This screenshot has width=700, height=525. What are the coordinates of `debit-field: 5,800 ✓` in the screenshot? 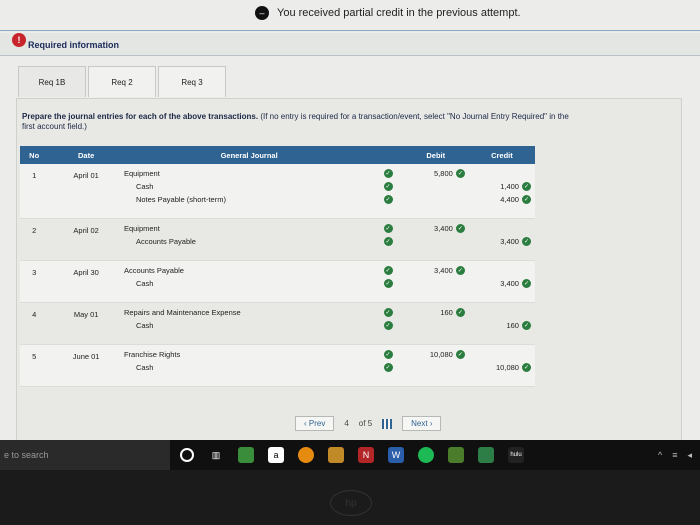 It's located at (436, 173).